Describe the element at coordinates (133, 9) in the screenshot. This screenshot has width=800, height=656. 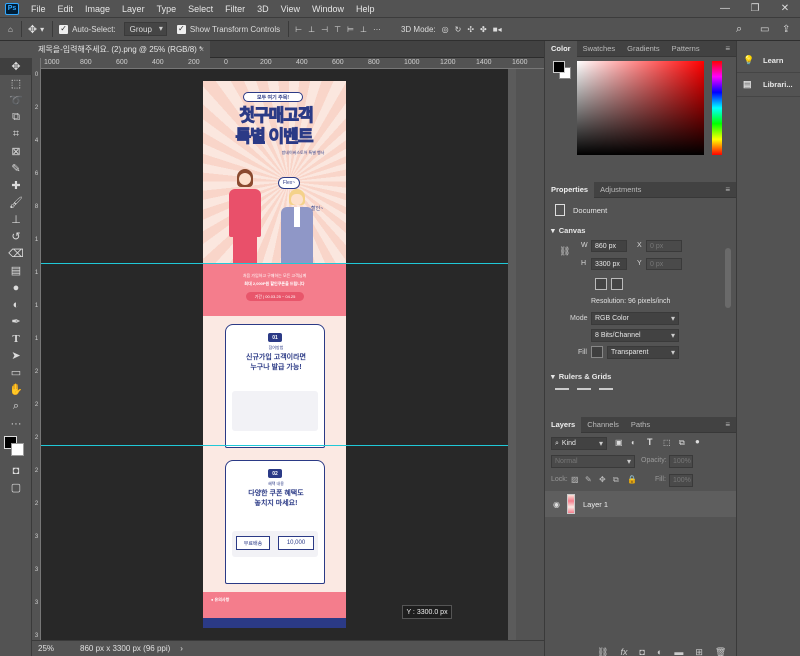
I see `menu-layer: Layer` at that location.